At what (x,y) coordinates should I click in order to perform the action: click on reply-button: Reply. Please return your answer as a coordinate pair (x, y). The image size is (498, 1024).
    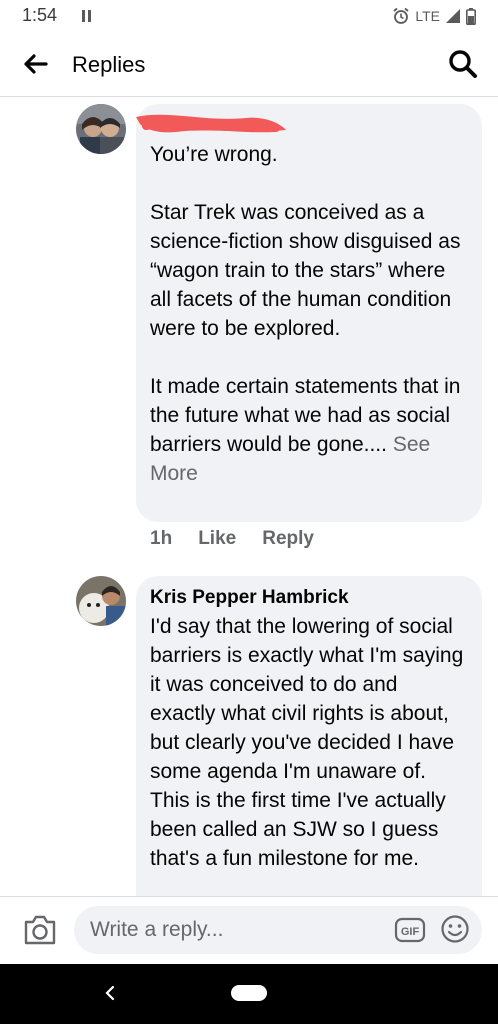
    Looking at the image, I should click on (288, 539).